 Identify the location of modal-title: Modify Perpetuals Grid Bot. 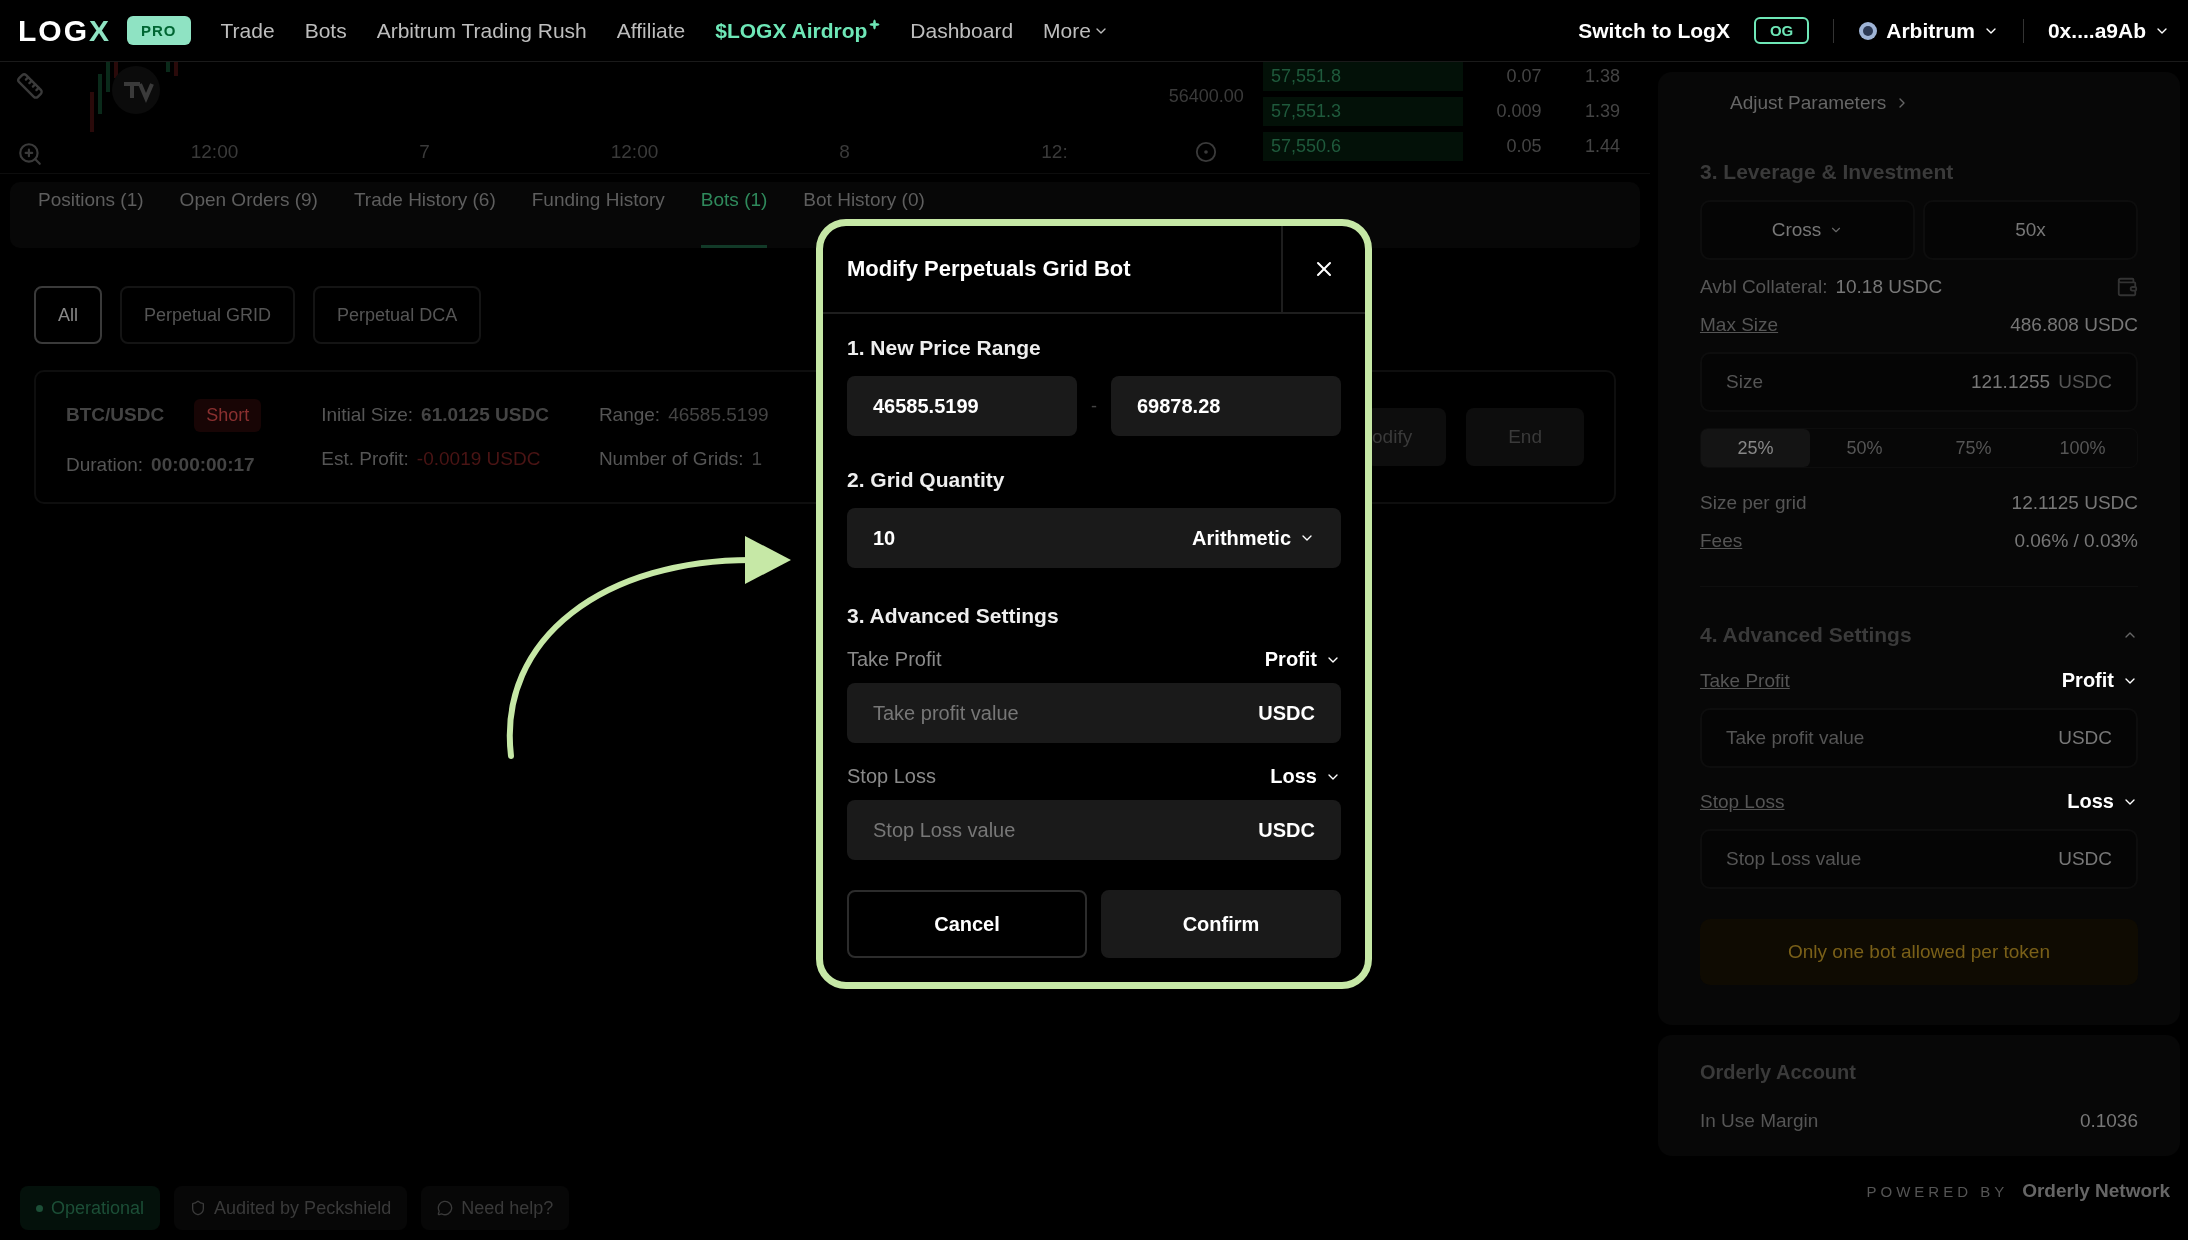
(989, 269).